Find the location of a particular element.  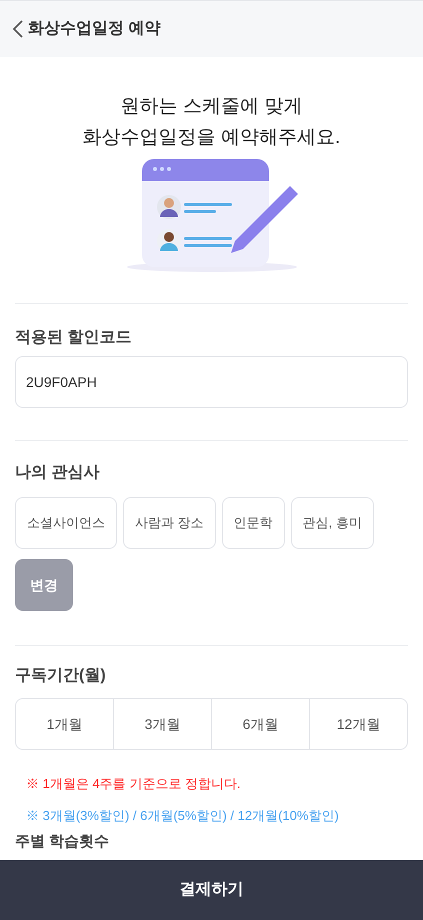

section-heading: 구독기간(월) is located at coordinates (61, 676).